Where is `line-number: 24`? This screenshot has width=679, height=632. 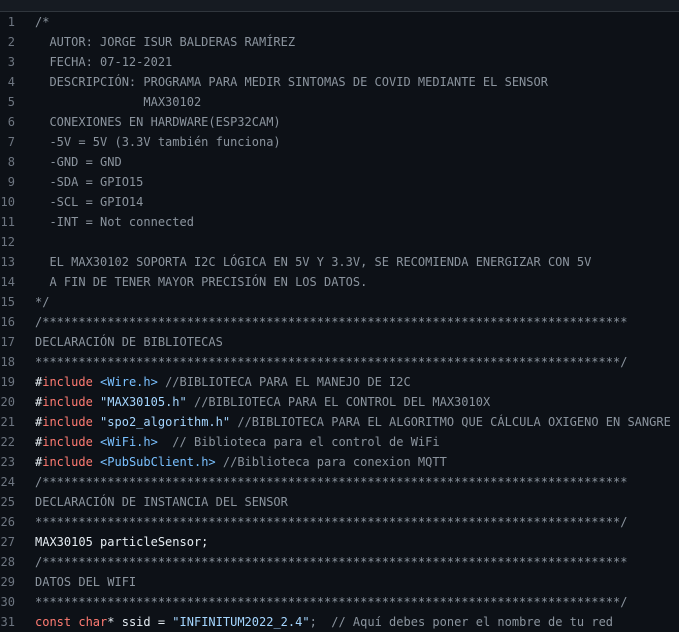
line-number: 24 is located at coordinates (7, 482).